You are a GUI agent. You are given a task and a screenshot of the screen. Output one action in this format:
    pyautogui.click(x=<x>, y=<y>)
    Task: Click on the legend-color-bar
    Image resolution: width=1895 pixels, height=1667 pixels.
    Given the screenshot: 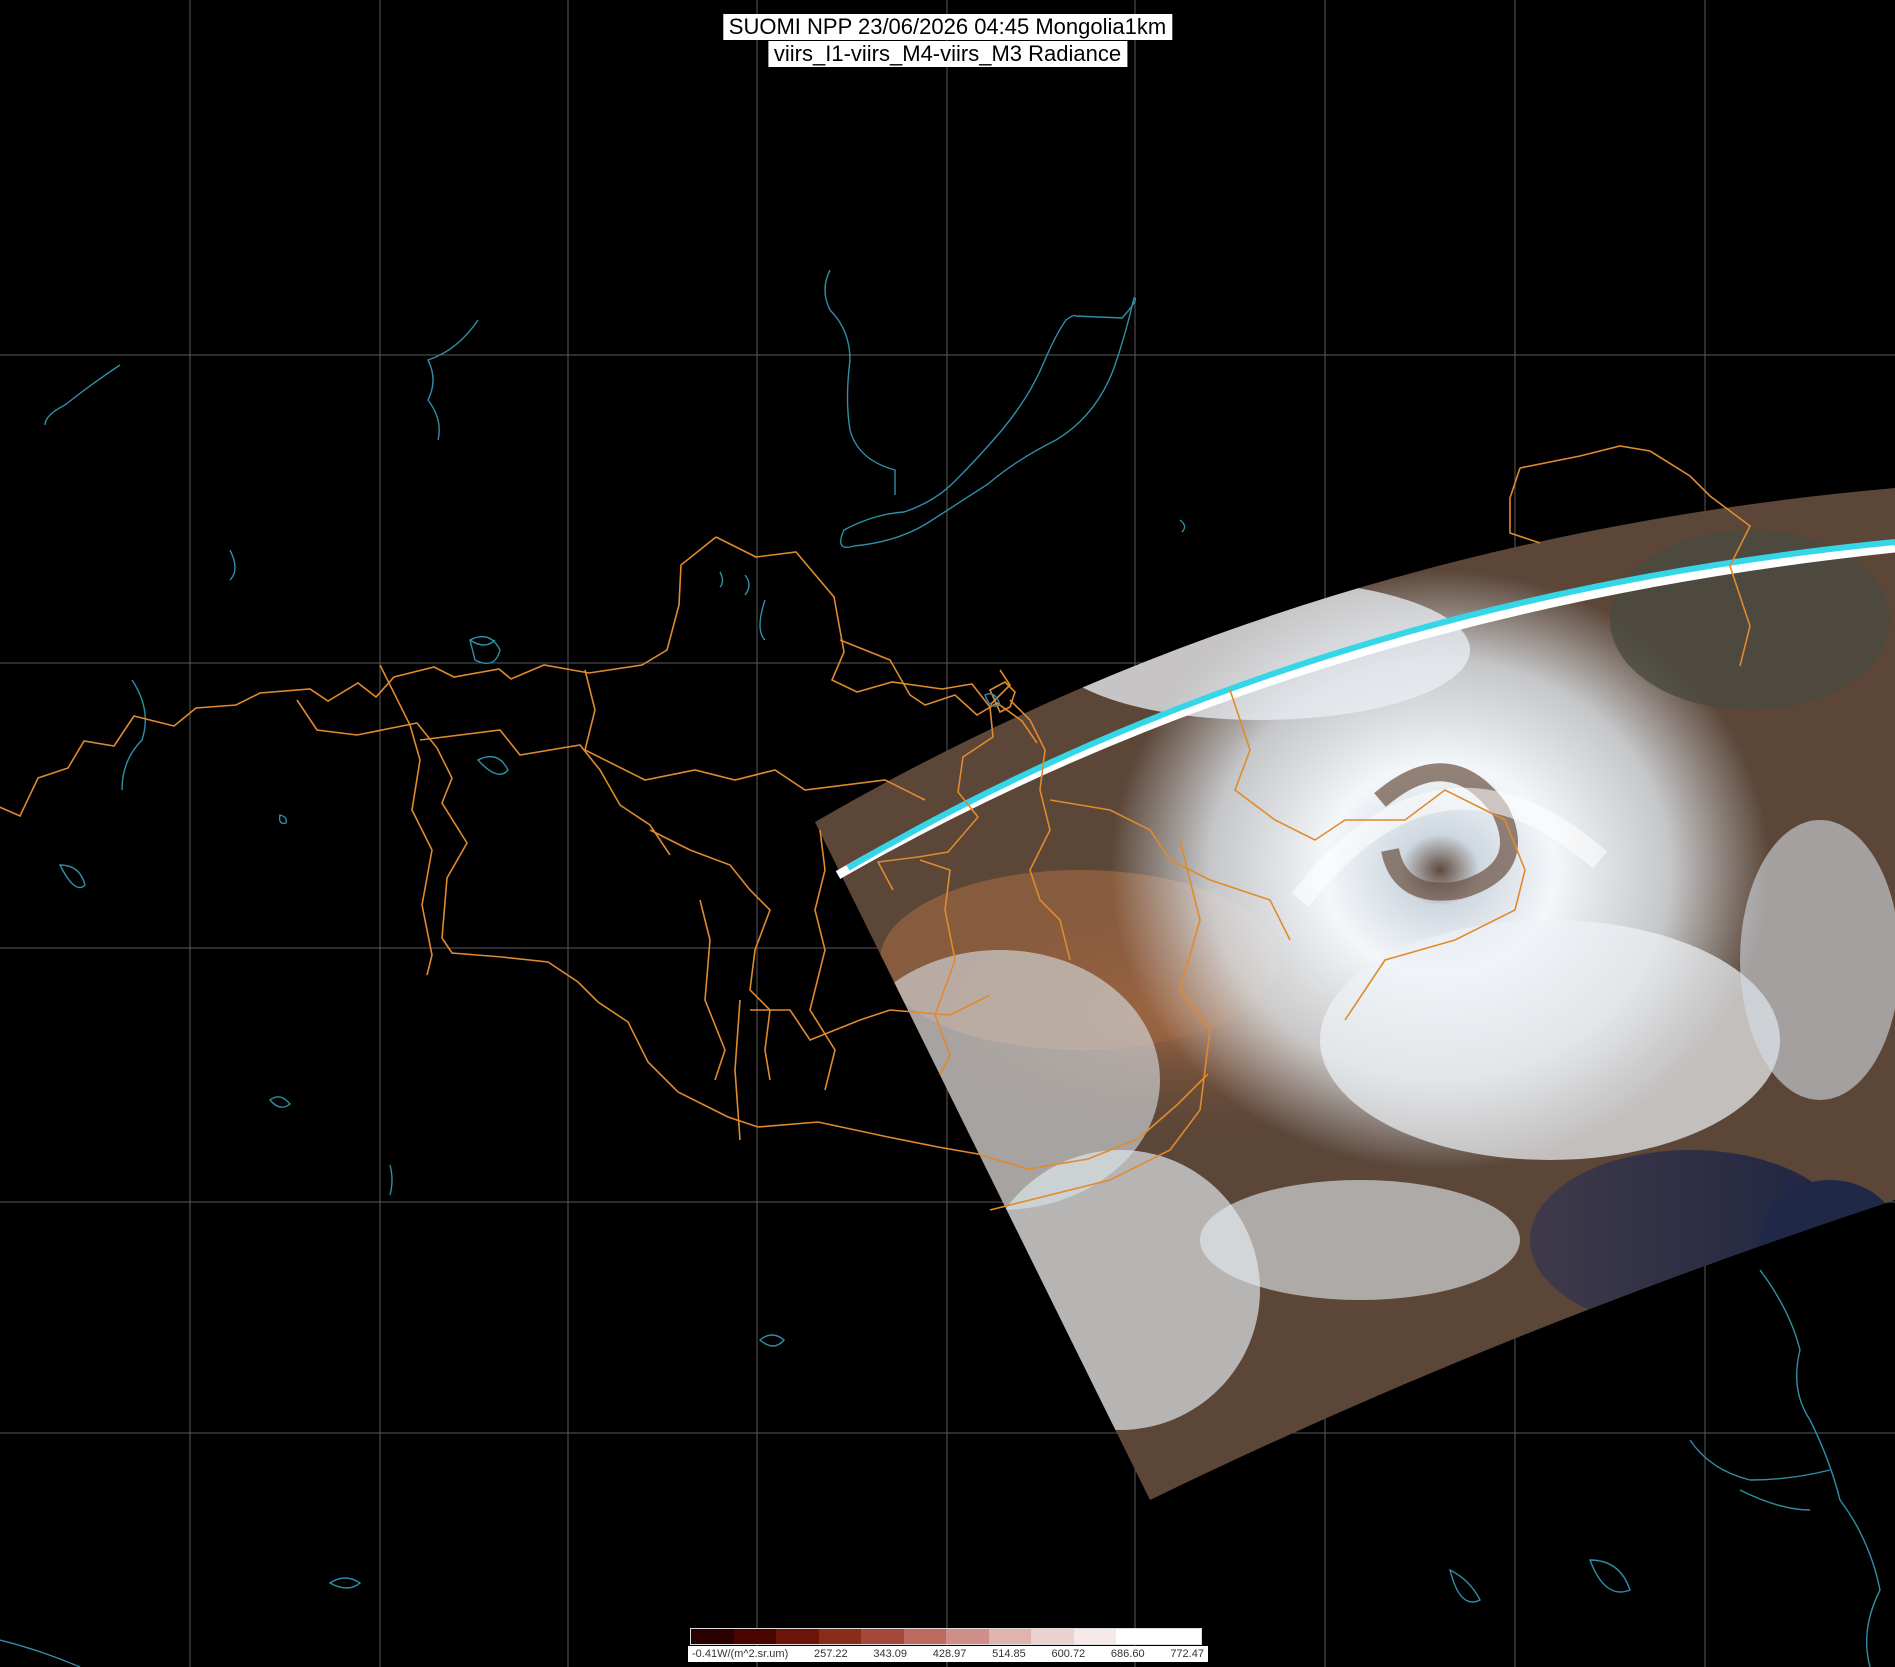 What is the action you would take?
    pyautogui.click(x=946, y=1636)
    